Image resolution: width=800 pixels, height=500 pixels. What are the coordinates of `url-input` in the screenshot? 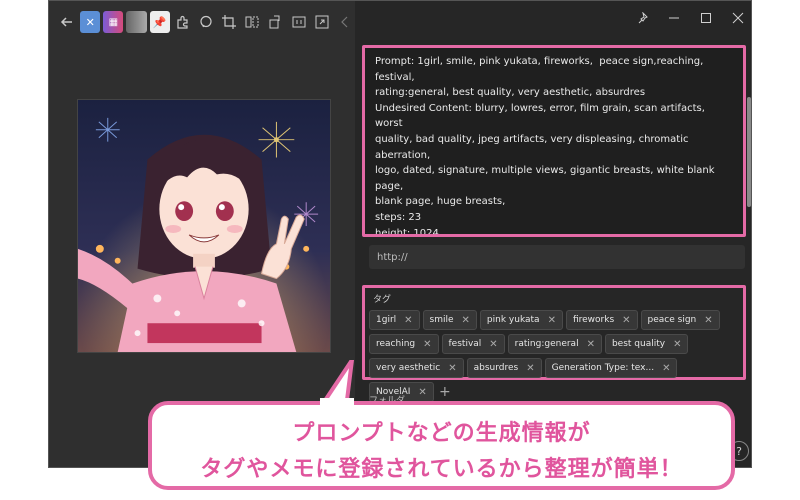 It's located at (557, 257).